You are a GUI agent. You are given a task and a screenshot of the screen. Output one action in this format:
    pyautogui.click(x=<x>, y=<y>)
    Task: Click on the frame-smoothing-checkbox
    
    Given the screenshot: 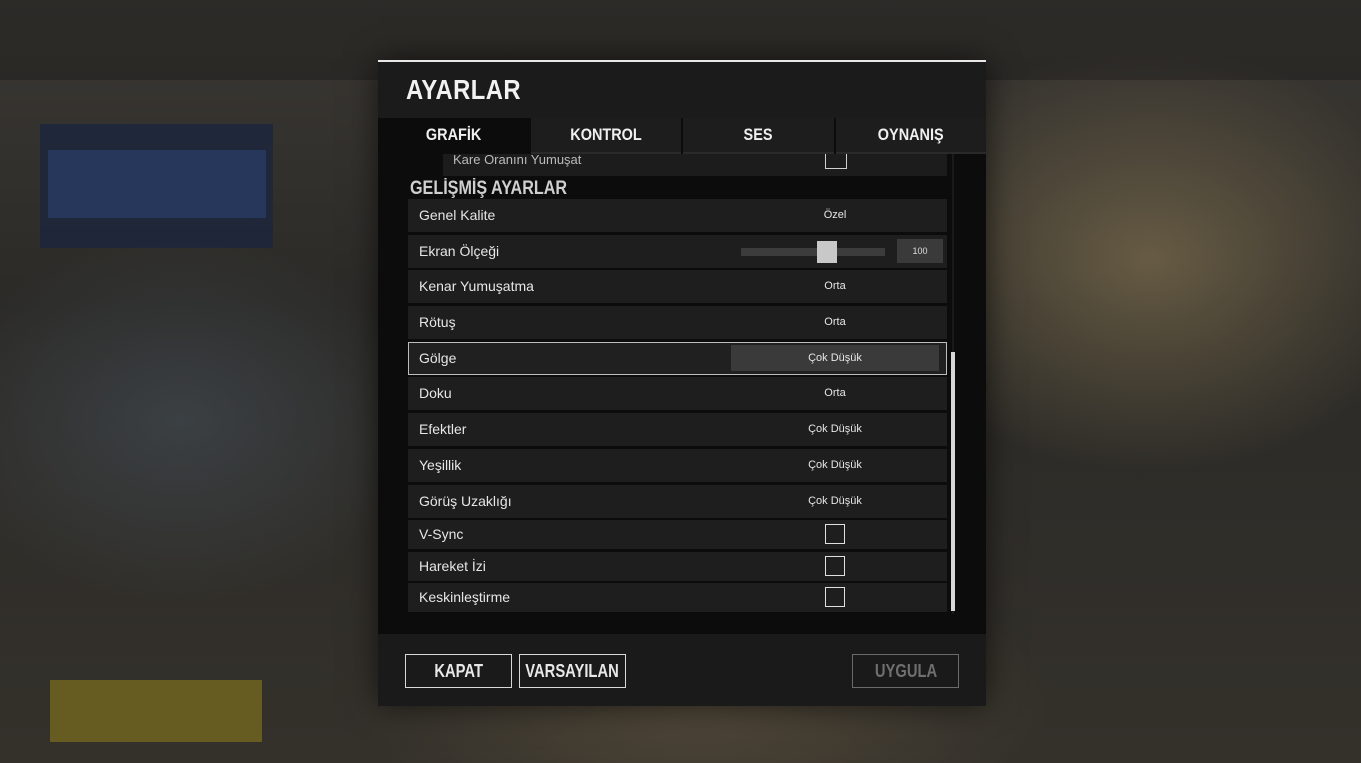 What is the action you would take?
    pyautogui.click(x=836, y=161)
    